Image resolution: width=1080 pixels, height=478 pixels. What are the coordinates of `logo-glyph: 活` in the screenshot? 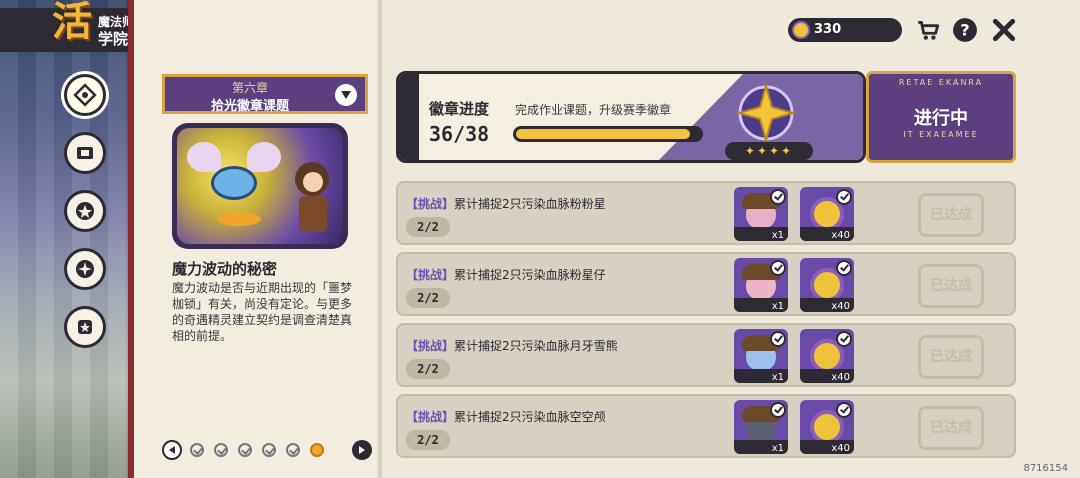 It's located at (72, 22).